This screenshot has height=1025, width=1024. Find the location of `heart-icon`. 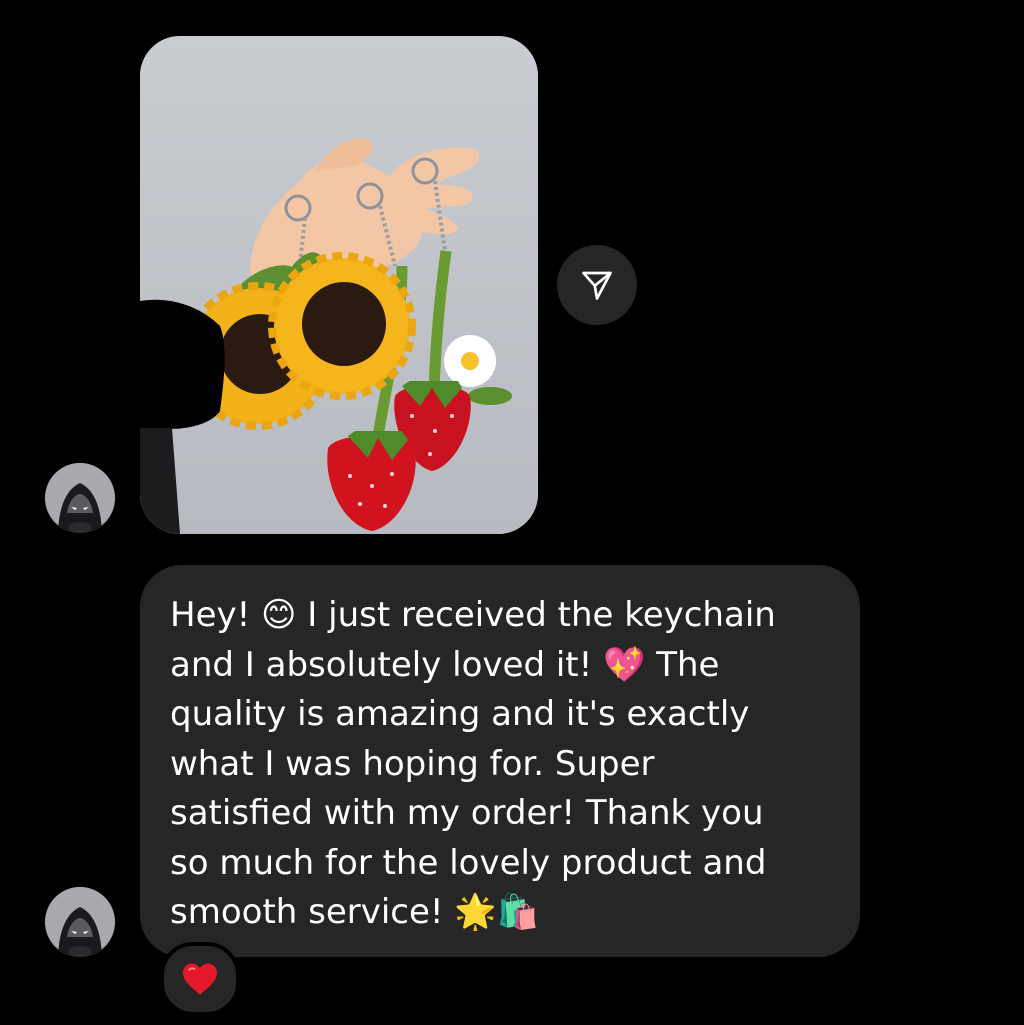

heart-icon is located at coordinates (200, 979).